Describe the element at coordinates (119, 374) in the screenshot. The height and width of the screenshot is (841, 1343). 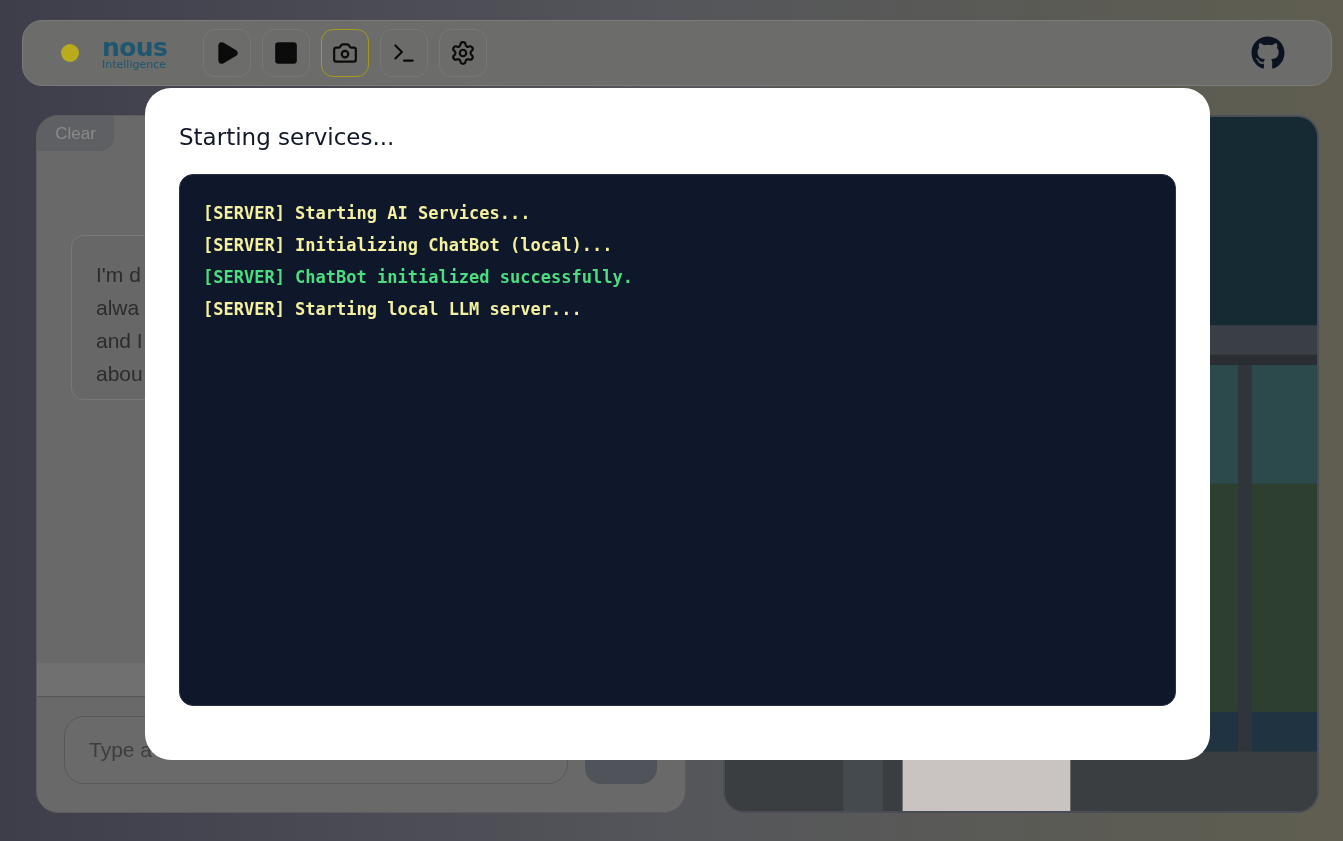
I see `message-text: abou` at that location.